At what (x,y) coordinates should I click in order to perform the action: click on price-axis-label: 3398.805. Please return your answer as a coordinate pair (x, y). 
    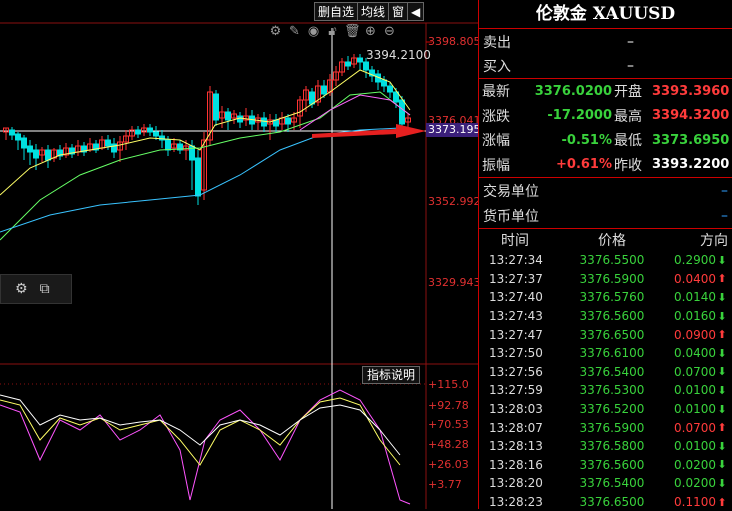
    Looking at the image, I should click on (454, 41).